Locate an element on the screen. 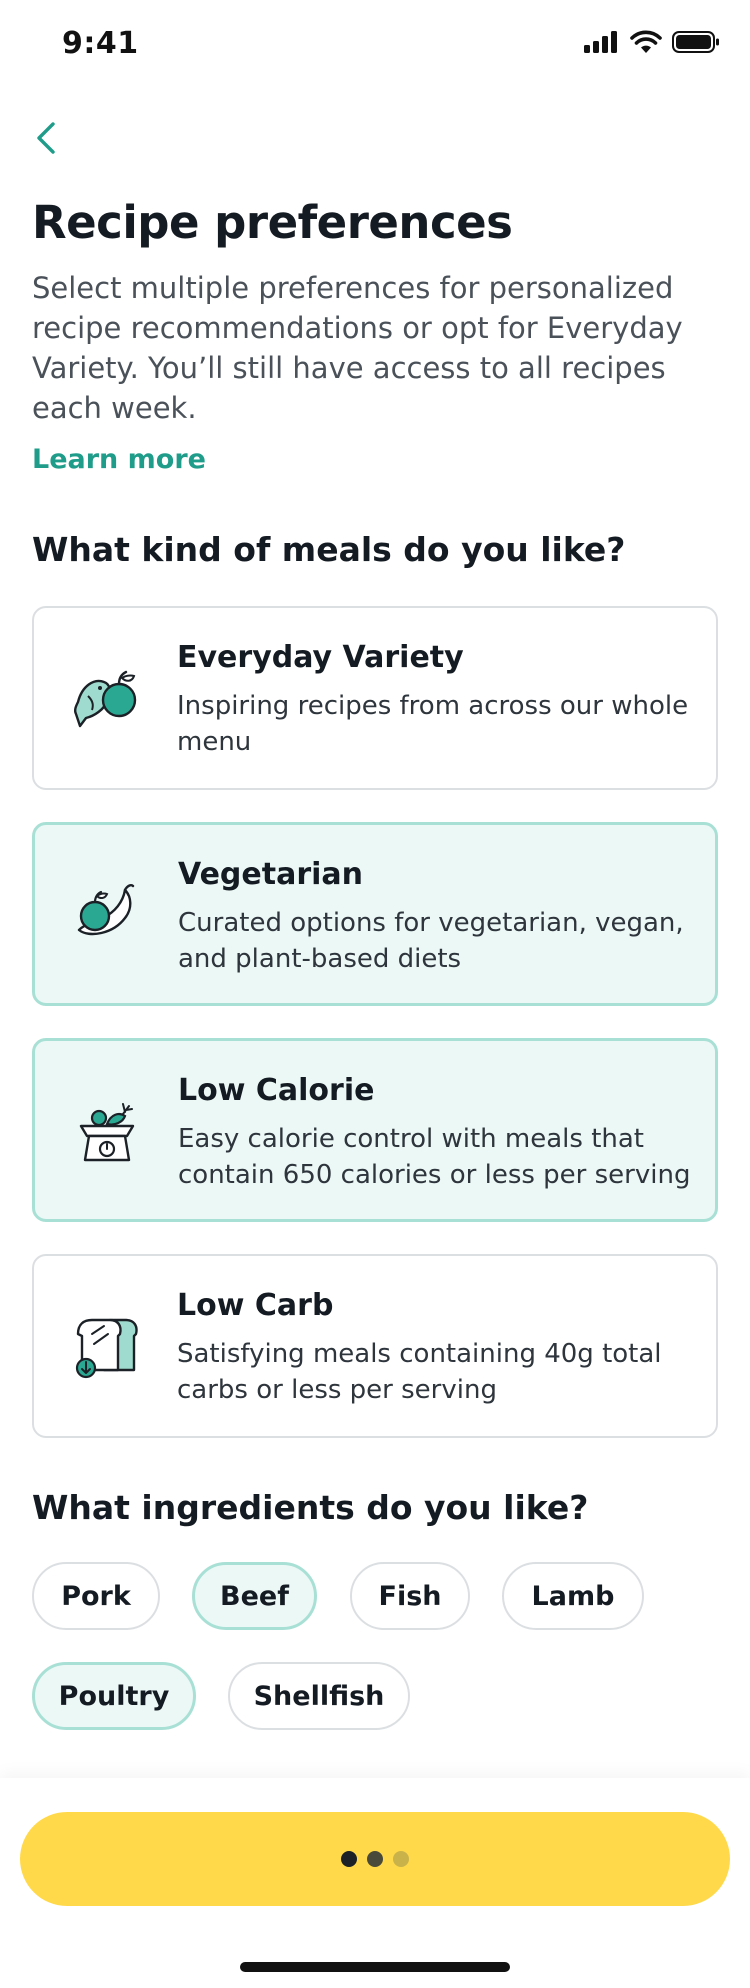 The height and width of the screenshot is (1988, 750). chip-lamb: Lamb is located at coordinates (573, 1596).